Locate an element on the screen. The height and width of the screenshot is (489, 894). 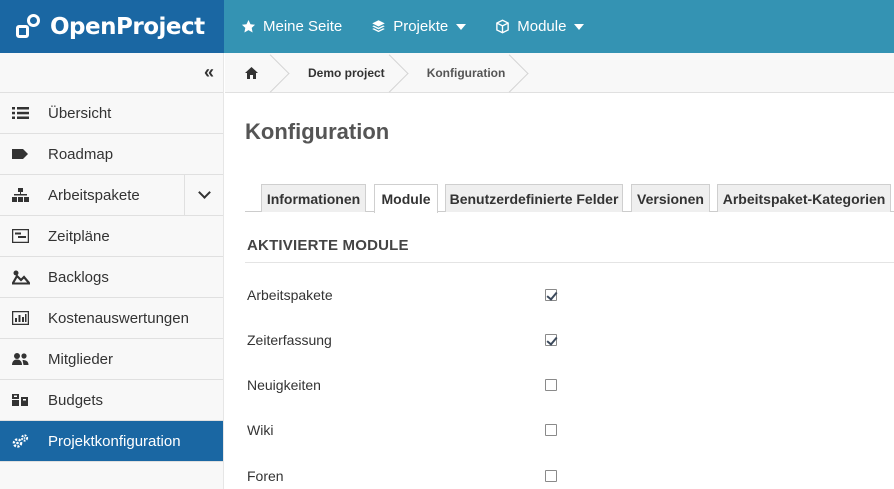
sidebar-collapse-row: « is located at coordinates (111, 73).